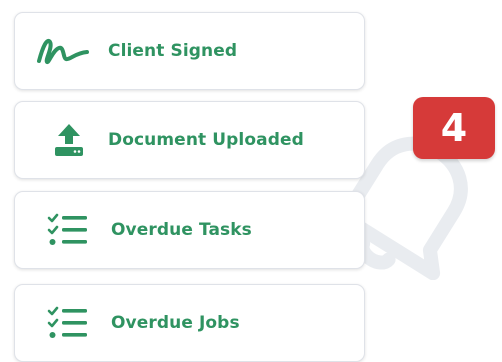 This screenshot has height=362, width=502. Describe the element at coordinates (173, 51) in the screenshot. I see `client-signed-label: Client Signed` at that location.